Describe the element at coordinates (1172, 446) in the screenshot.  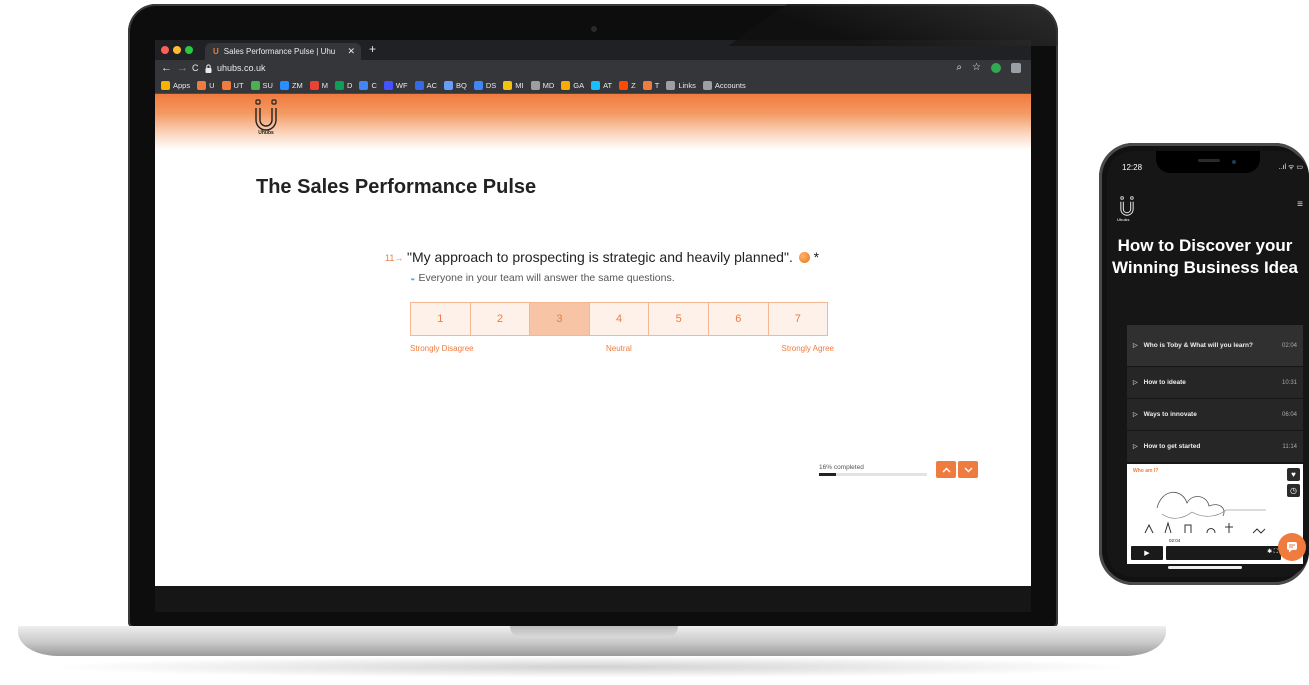
I see `lesson-title: How to get started` at that location.